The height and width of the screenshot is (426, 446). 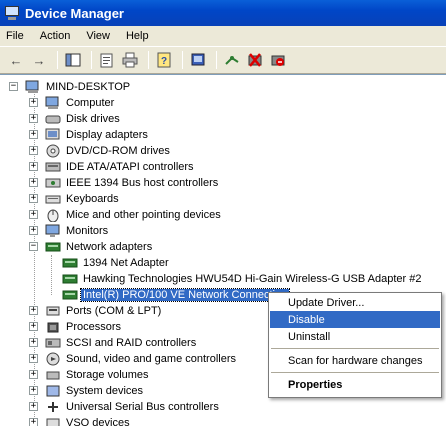 I want to click on tree-category: + IEEE 1394 Bus host controllers, so click(x=124, y=183).